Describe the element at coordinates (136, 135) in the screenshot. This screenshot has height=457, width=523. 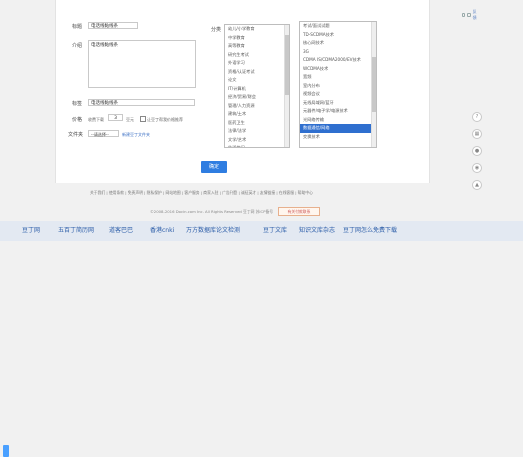
I see `new-folder-link: 新建豆丁文件夹` at that location.